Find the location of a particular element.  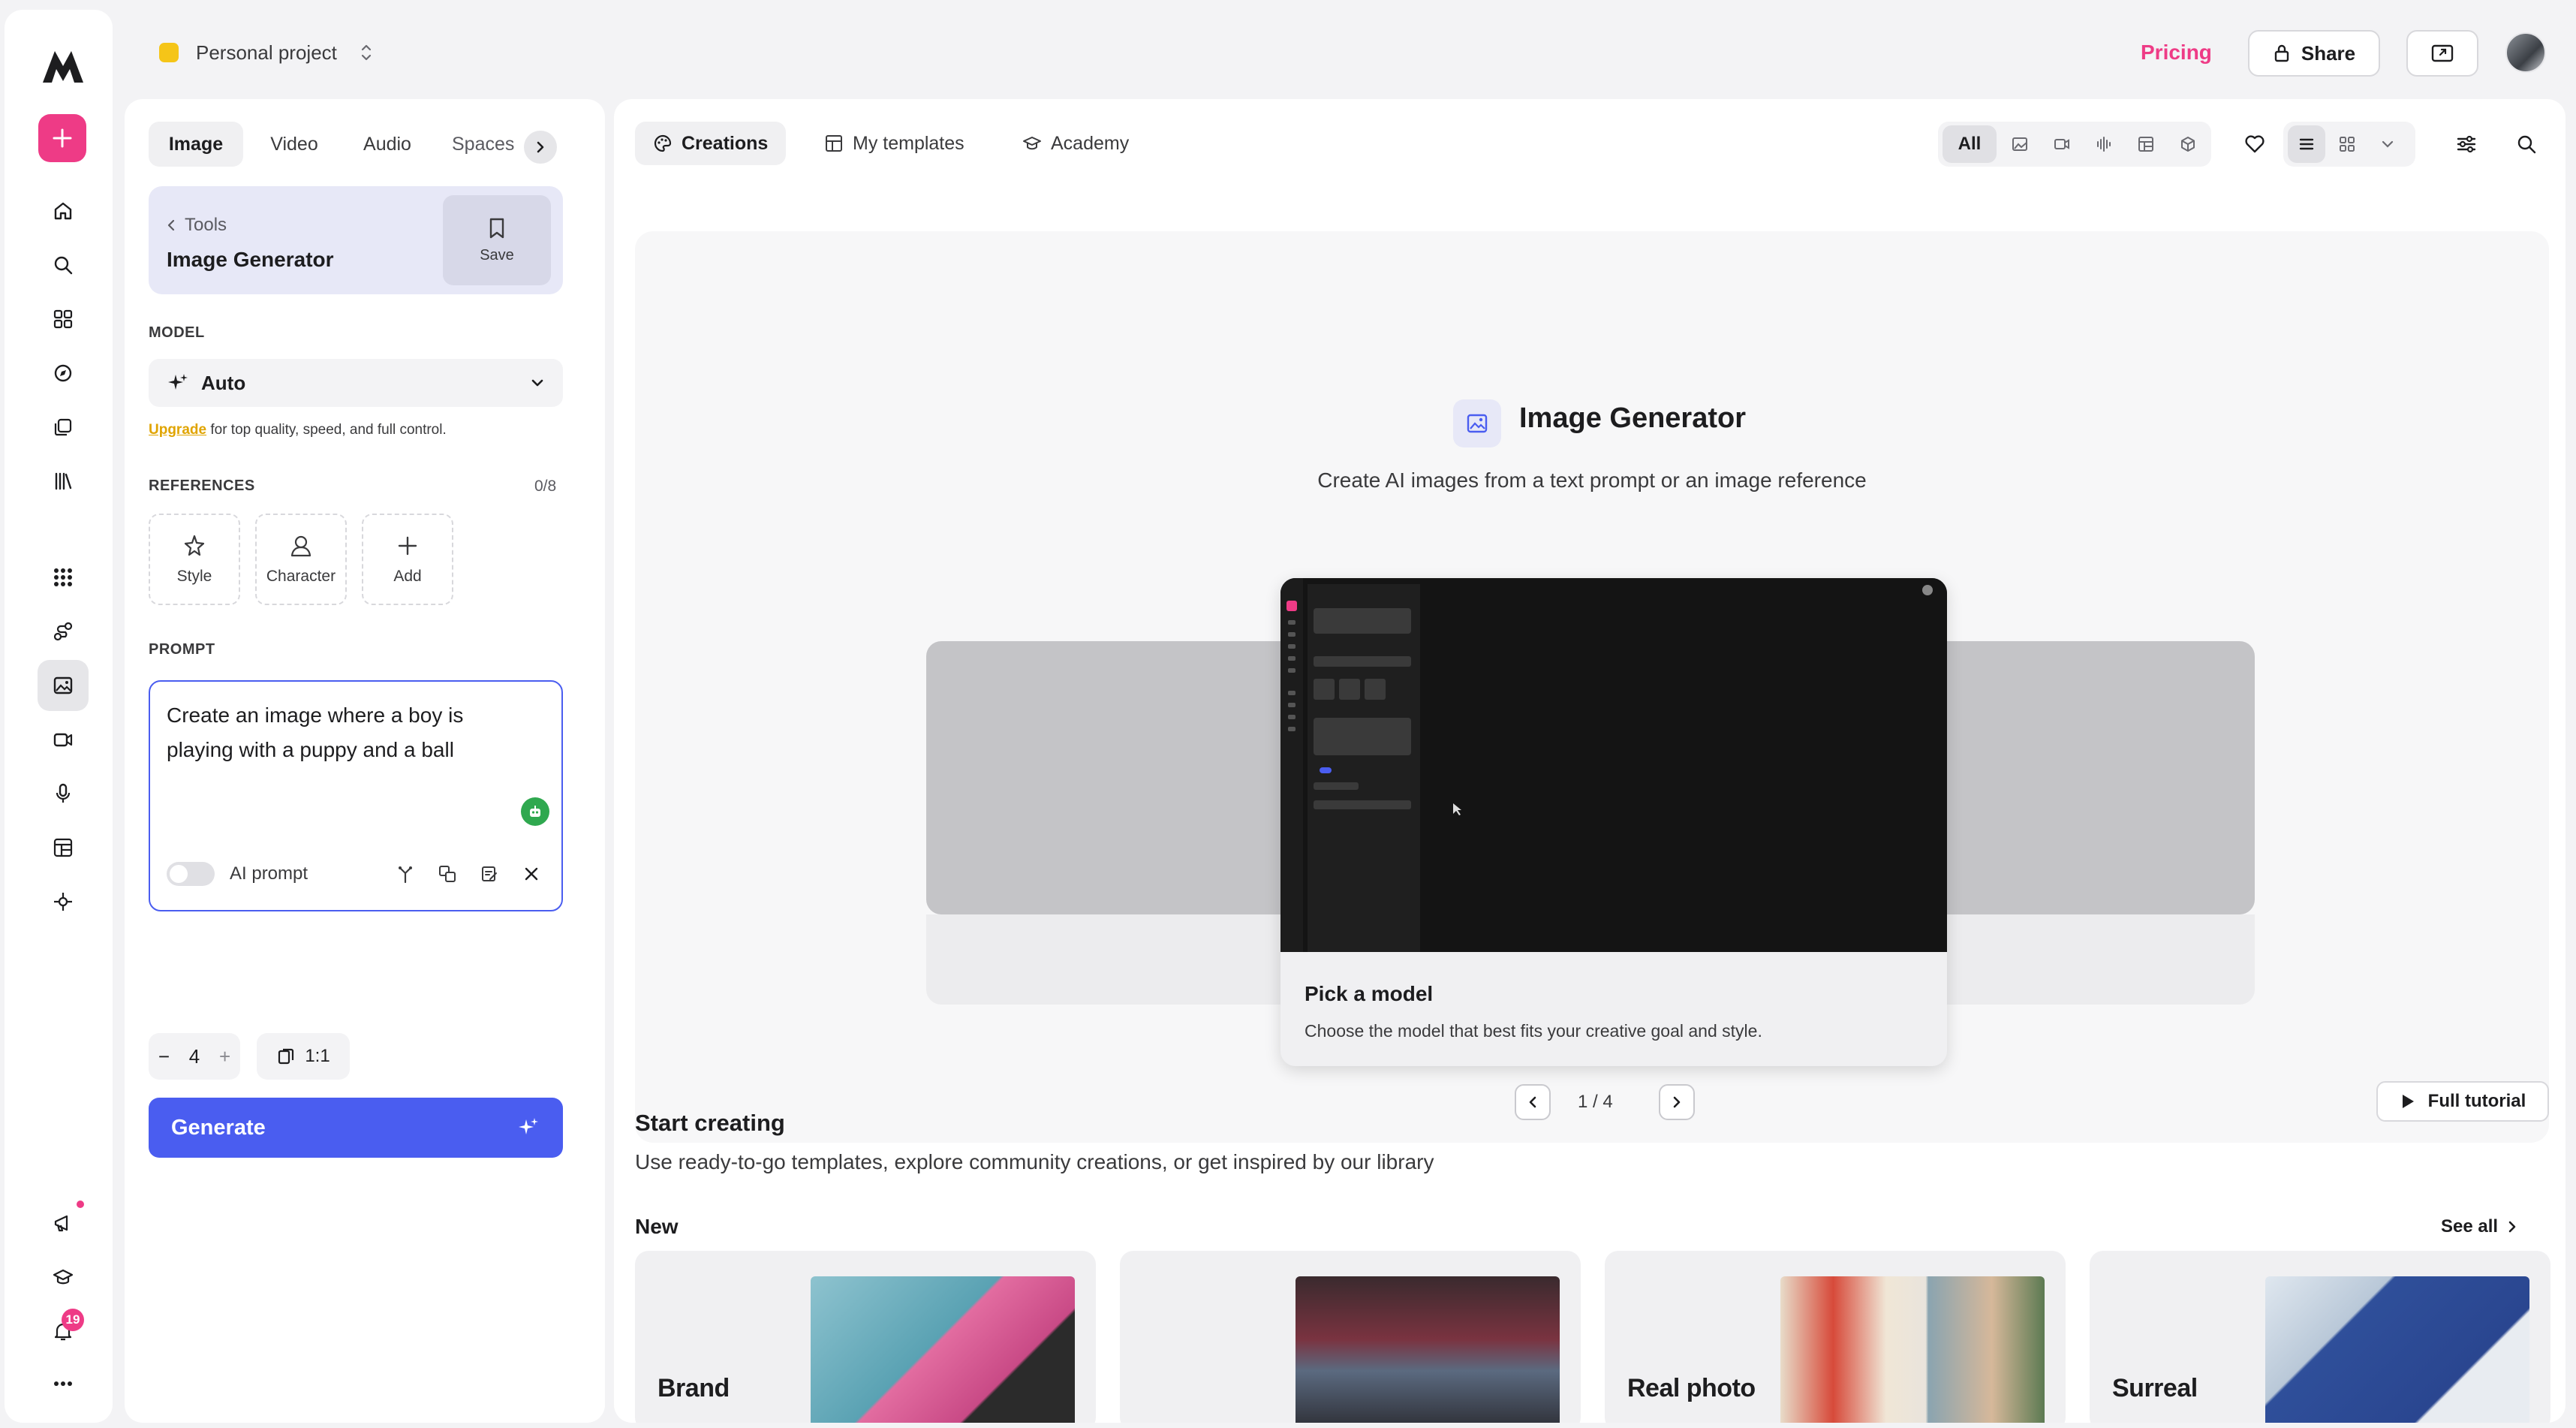

see-all-label: See all is located at coordinates (2470, 1226).